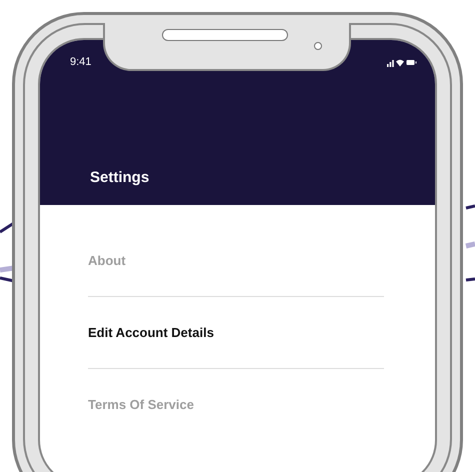  I want to click on menu-item: Edit Account Details, so click(236, 333).